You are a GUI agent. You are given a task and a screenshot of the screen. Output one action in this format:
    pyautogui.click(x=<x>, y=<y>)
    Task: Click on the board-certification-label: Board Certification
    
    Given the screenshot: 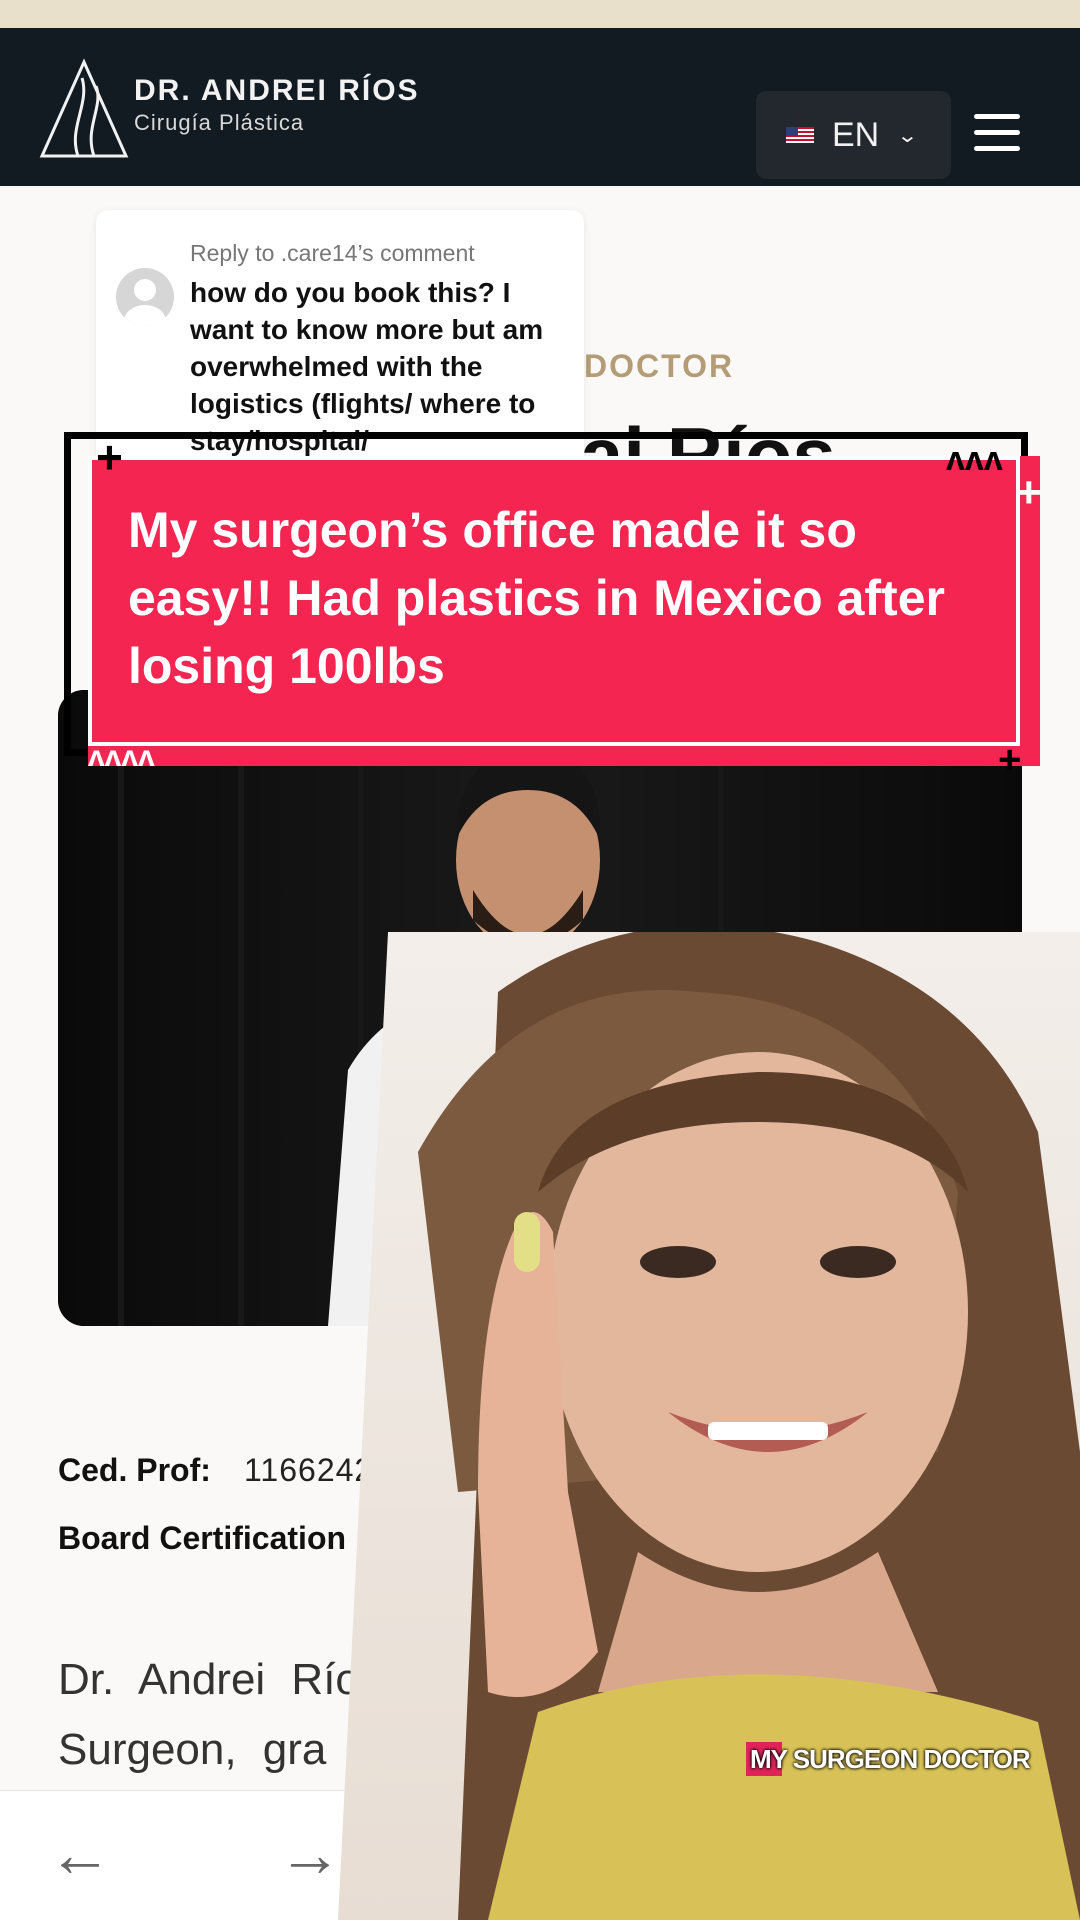 What is the action you would take?
    pyautogui.click(x=202, y=1538)
    